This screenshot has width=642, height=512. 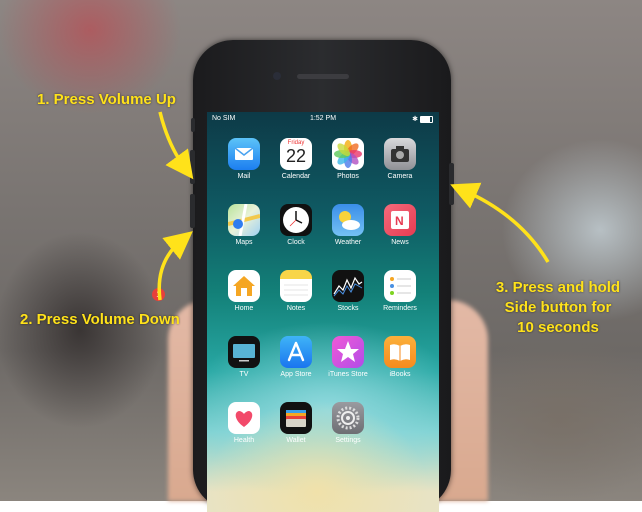 What do you see at coordinates (558, 287) in the screenshot?
I see `annotation-step-3-line-1: 3. Press and hold` at bounding box center [558, 287].